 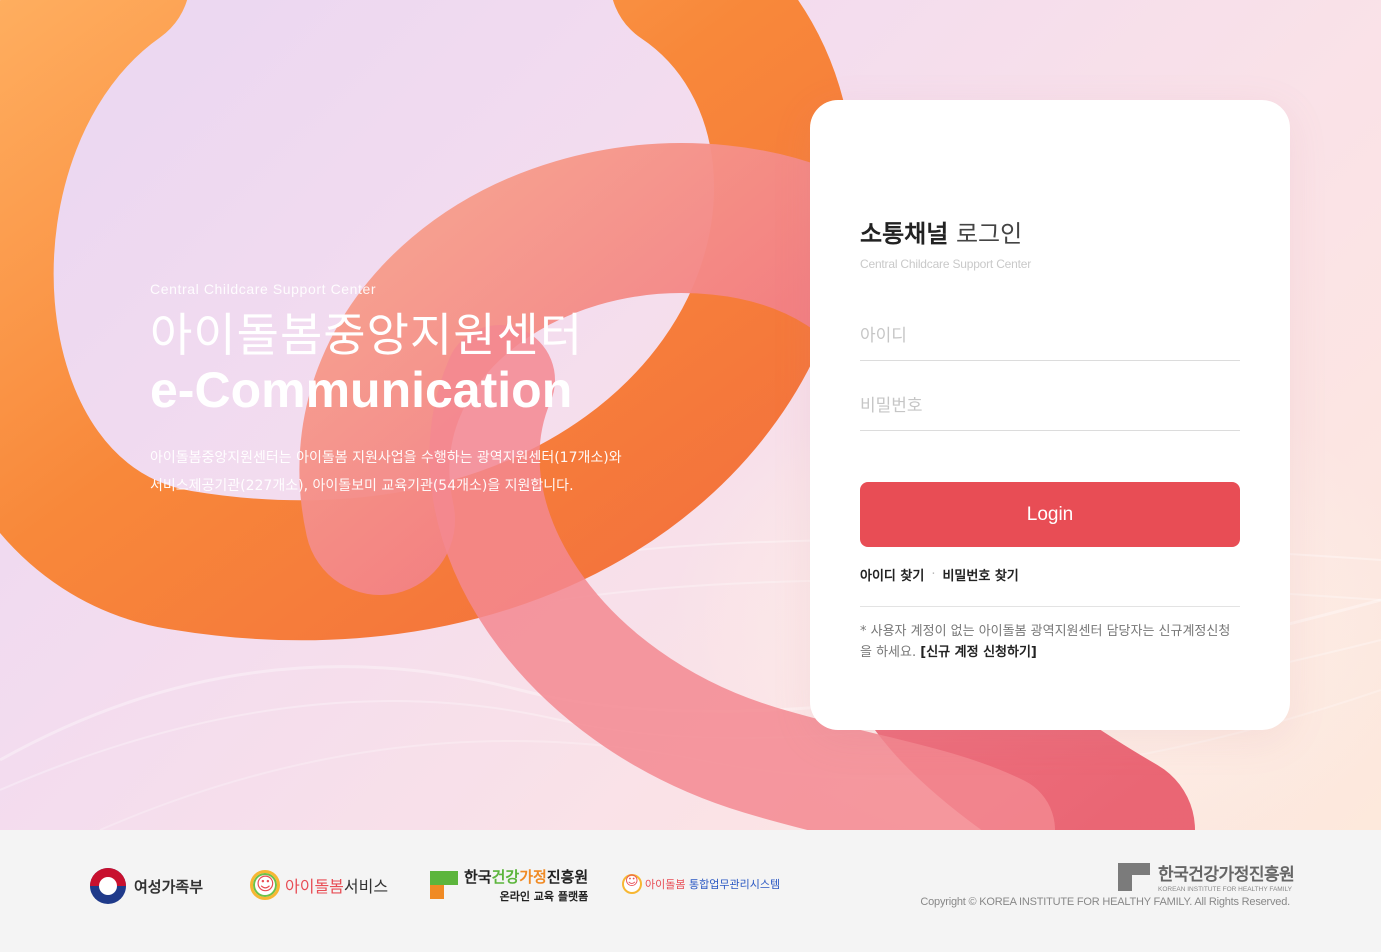 What do you see at coordinates (892, 574) in the screenshot?
I see `find-id-link: 아이디 찾기` at bounding box center [892, 574].